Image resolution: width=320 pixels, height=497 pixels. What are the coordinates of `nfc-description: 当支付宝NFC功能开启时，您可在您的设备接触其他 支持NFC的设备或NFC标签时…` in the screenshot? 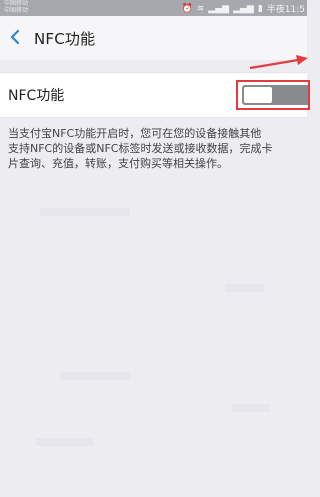 It's located at (140, 148).